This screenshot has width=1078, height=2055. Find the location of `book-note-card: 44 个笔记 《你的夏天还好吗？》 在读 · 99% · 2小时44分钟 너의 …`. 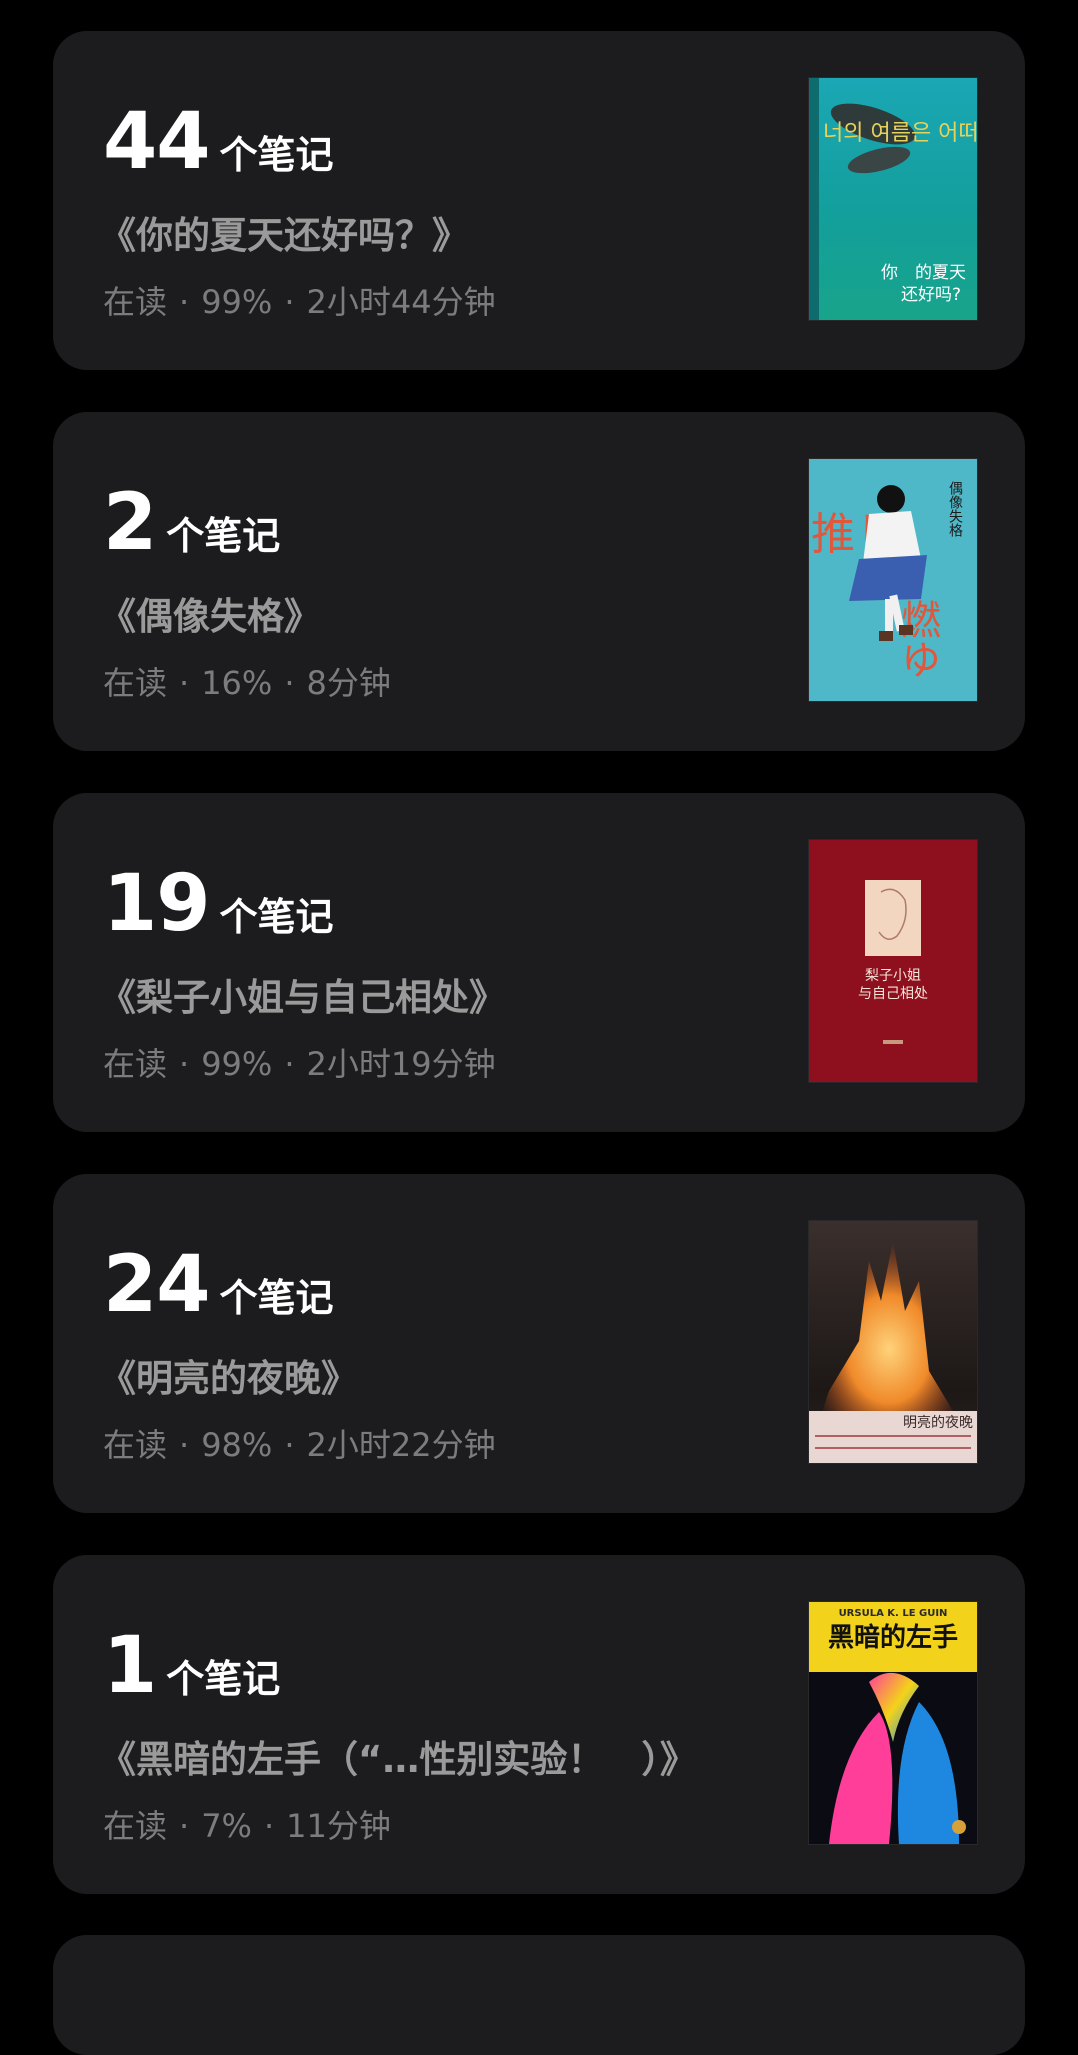

book-note-card: 44 个笔记 《你的夏天还好吗？》 在读 · 99% · 2小时44分钟 너의 … is located at coordinates (539, 200).